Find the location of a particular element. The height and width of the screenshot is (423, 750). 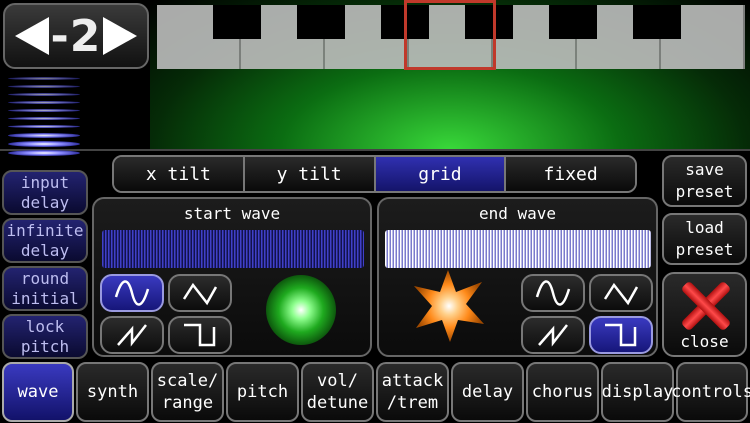

round-initial-button: round initial is located at coordinates (45, 288).